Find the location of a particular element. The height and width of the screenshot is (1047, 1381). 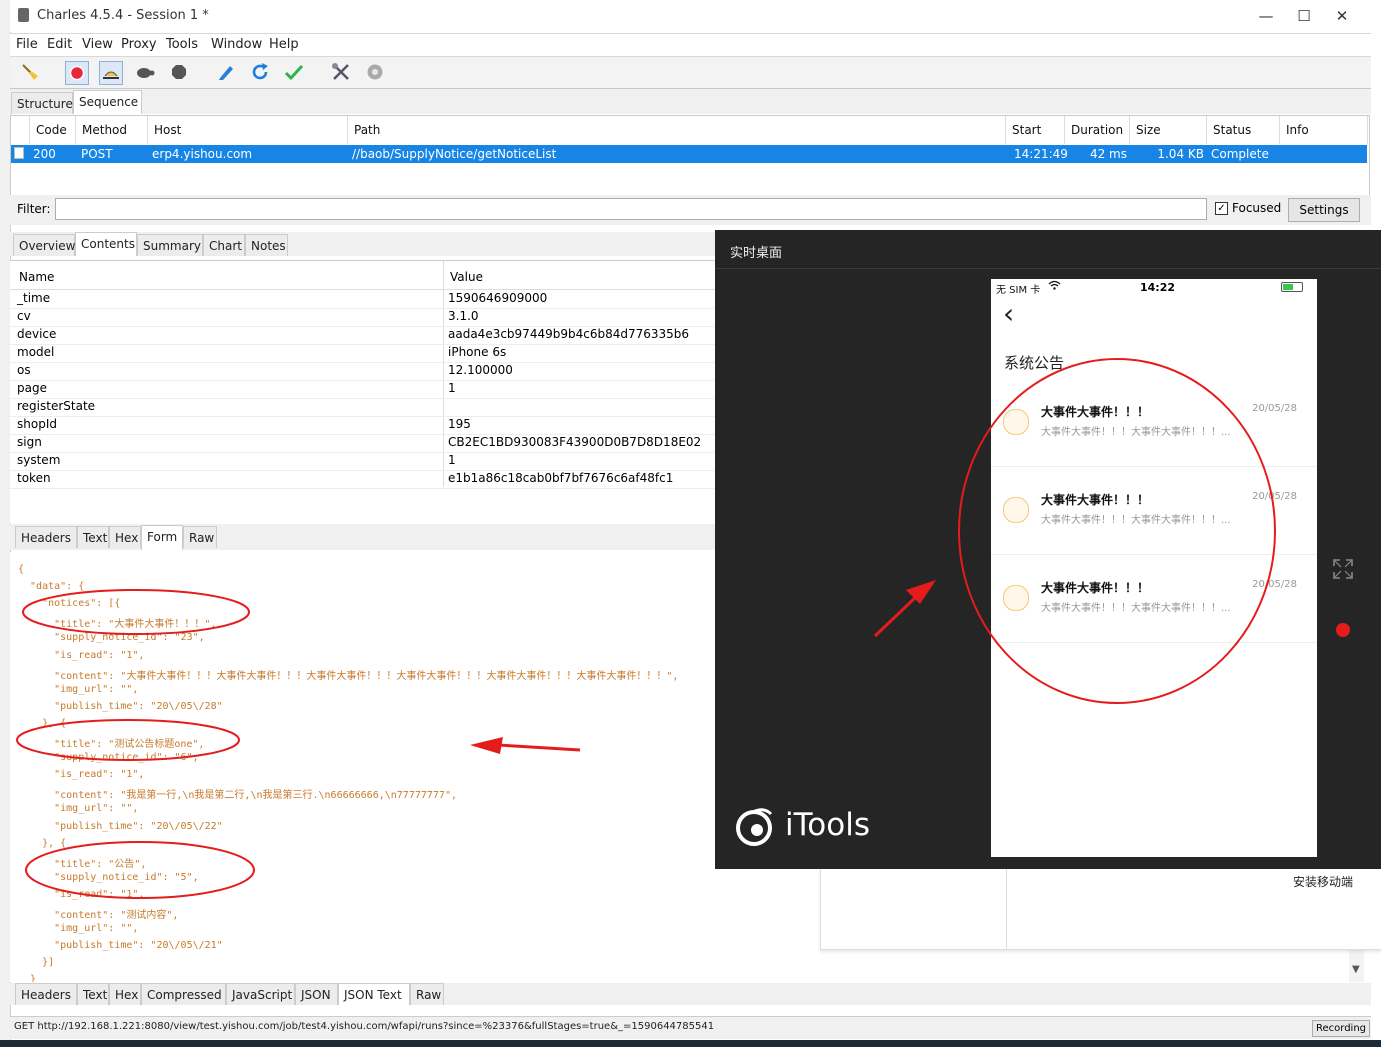

col-value: Value is located at coordinates (466, 277).